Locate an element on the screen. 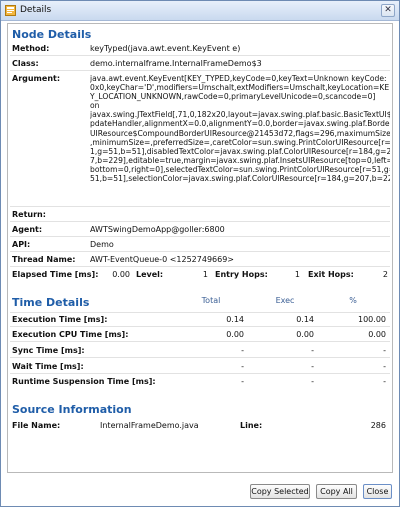 This screenshot has width=400, height=507. exit-hops-value: 2 is located at coordinates (385, 274).